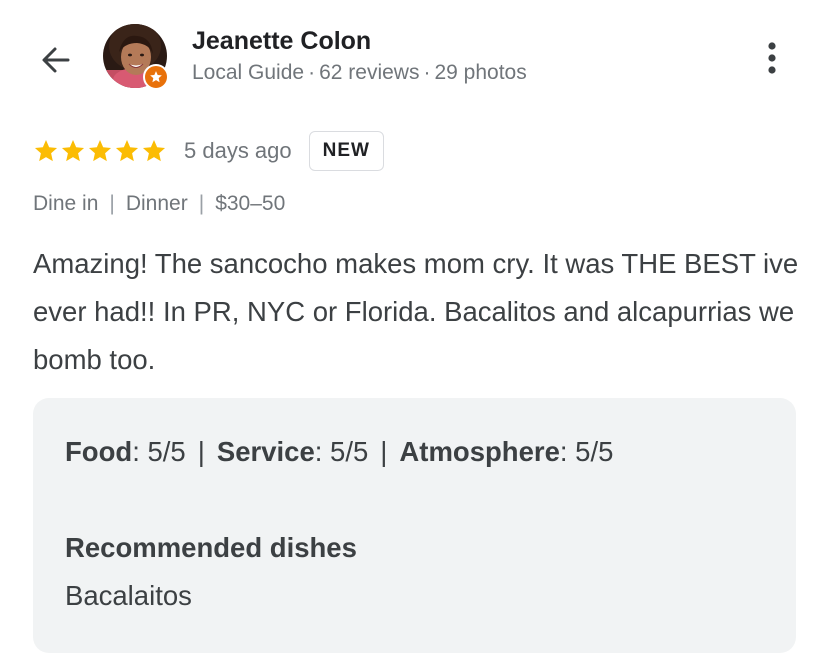  I want to click on score-row: Food: 5/5 | Service: 5/5 | Atmosphere: 5/5, so click(339, 452).